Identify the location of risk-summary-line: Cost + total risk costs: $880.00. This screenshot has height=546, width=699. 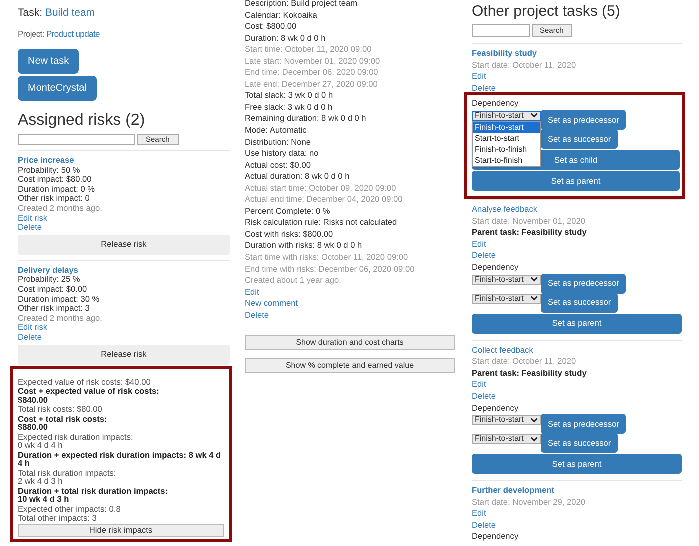
(63, 423).